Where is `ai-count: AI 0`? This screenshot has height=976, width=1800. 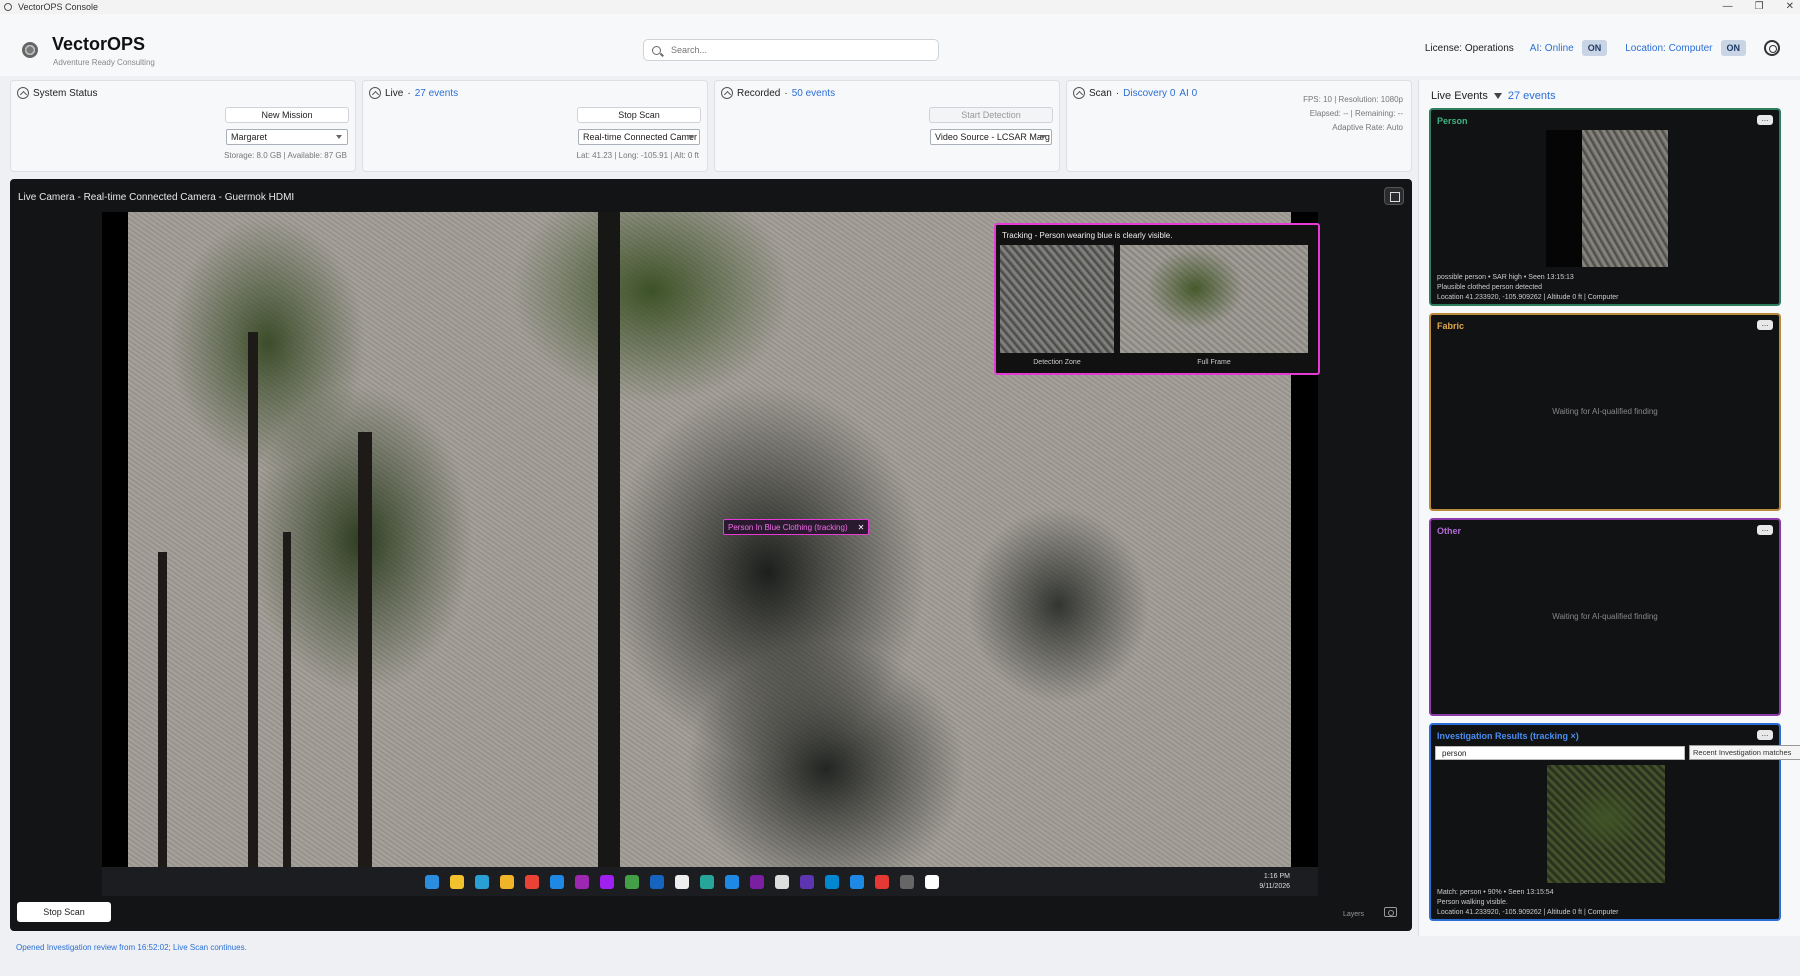
ai-count: AI 0 is located at coordinates (1188, 93).